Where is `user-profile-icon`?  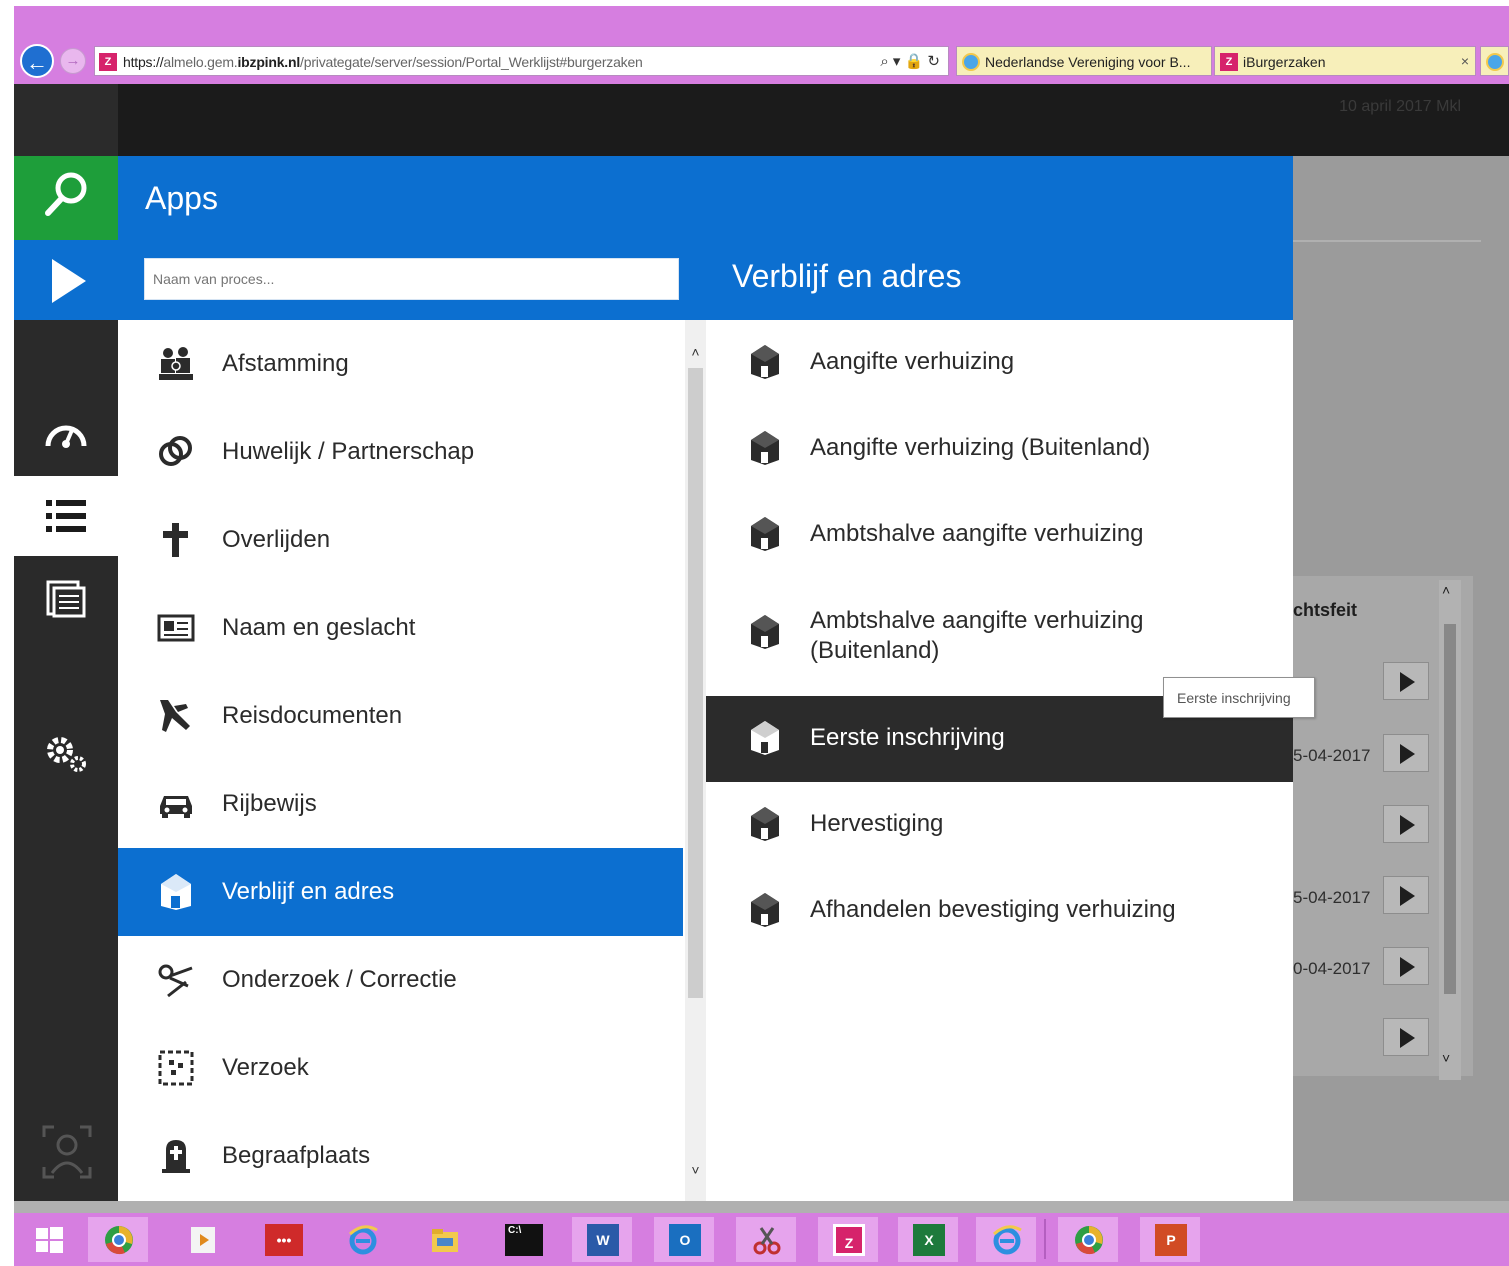 user-profile-icon is located at coordinates (67, 1159).